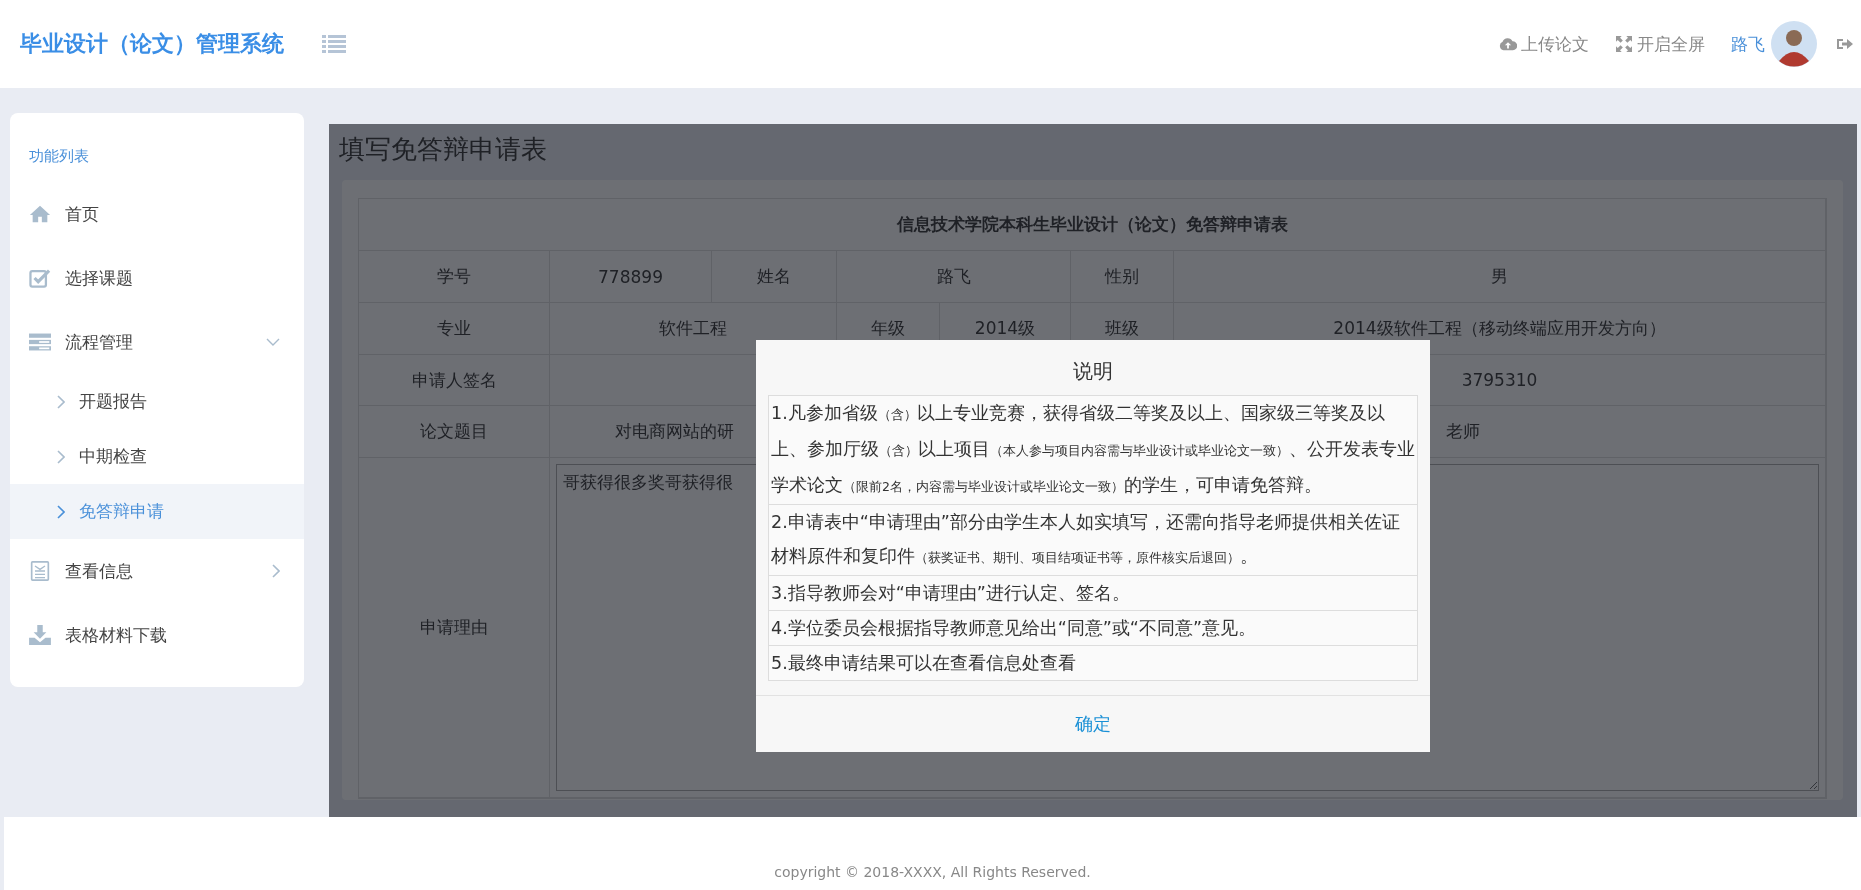  Describe the element at coordinates (631, 277) in the screenshot. I see `table-cell: 778899` at that location.